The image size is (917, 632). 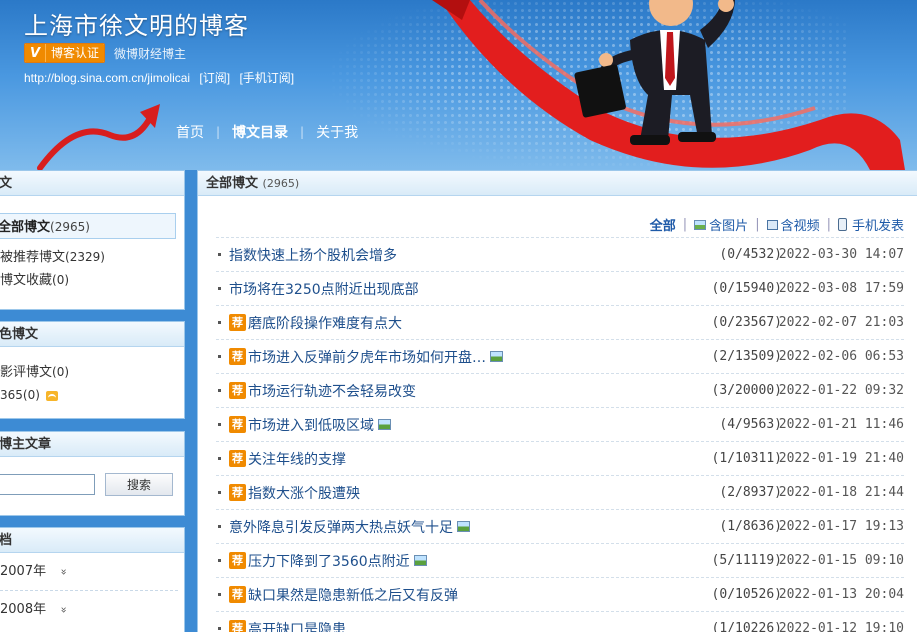 What do you see at coordinates (746, 288) in the screenshot?
I see `post-comments-views: (0/15940)` at bounding box center [746, 288].